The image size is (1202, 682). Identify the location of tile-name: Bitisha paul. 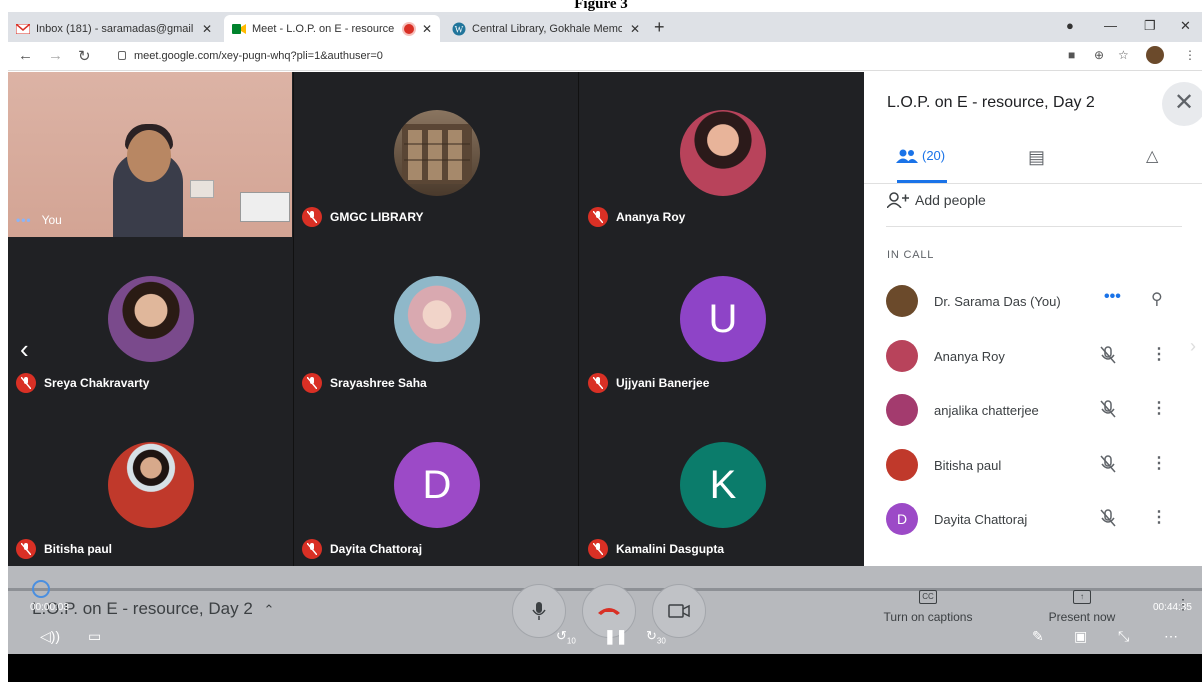
(78, 549).